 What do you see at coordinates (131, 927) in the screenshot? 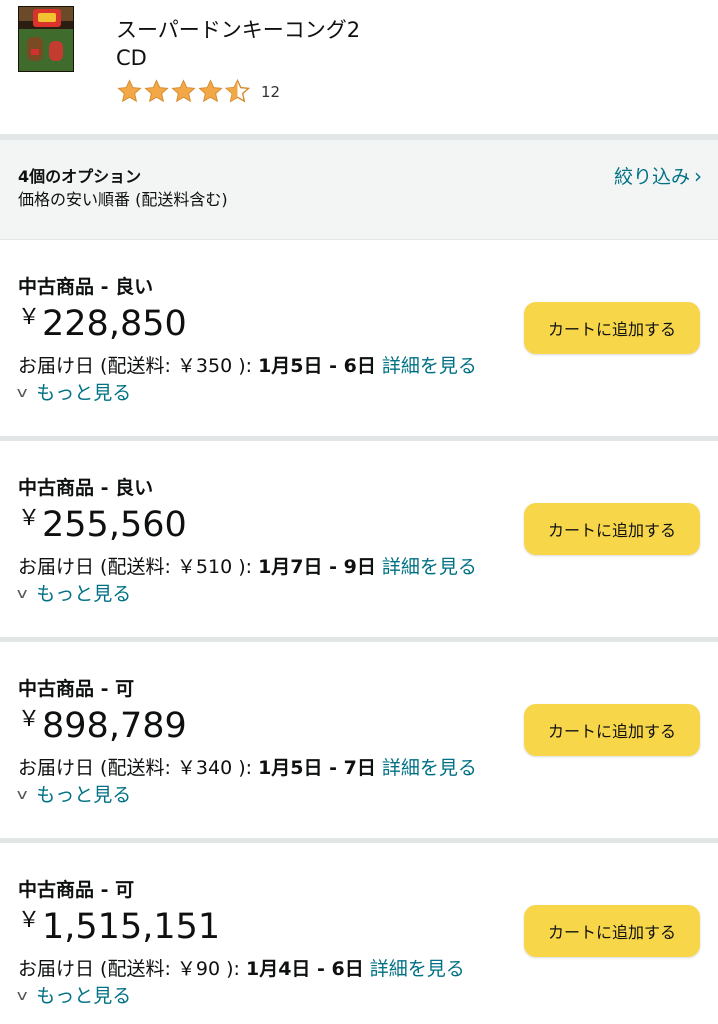
I see `price-value: 1,515,151` at bounding box center [131, 927].